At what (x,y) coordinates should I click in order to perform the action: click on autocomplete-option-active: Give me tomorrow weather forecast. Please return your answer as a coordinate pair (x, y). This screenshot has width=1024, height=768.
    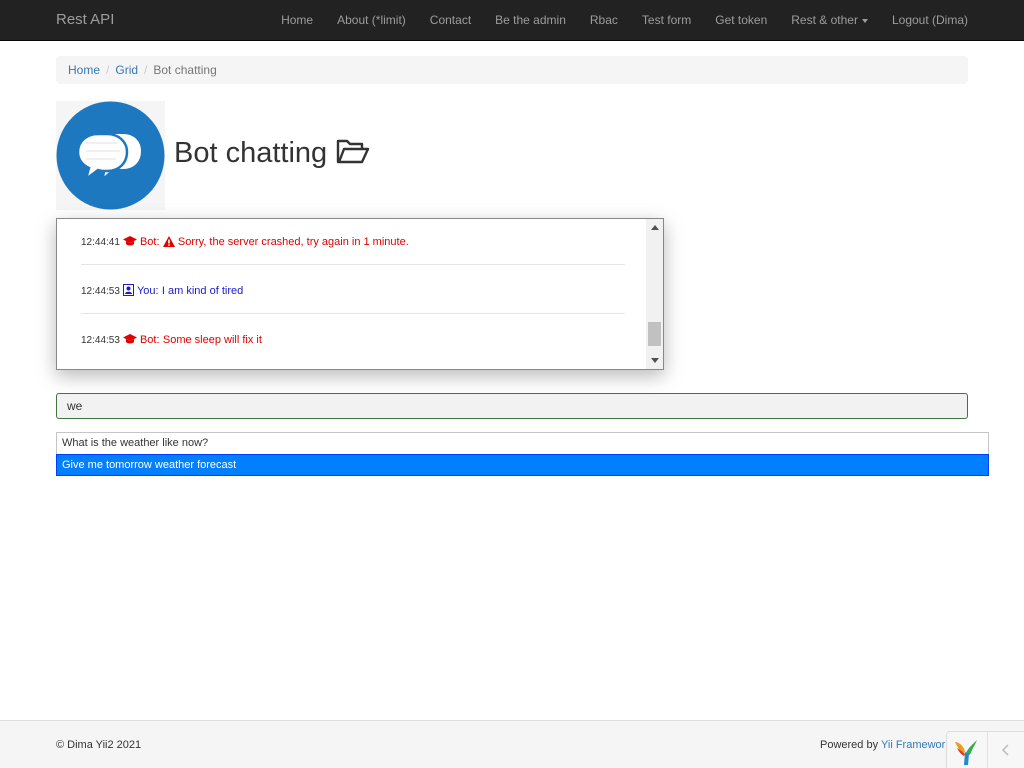
    Looking at the image, I should click on (522, 465).